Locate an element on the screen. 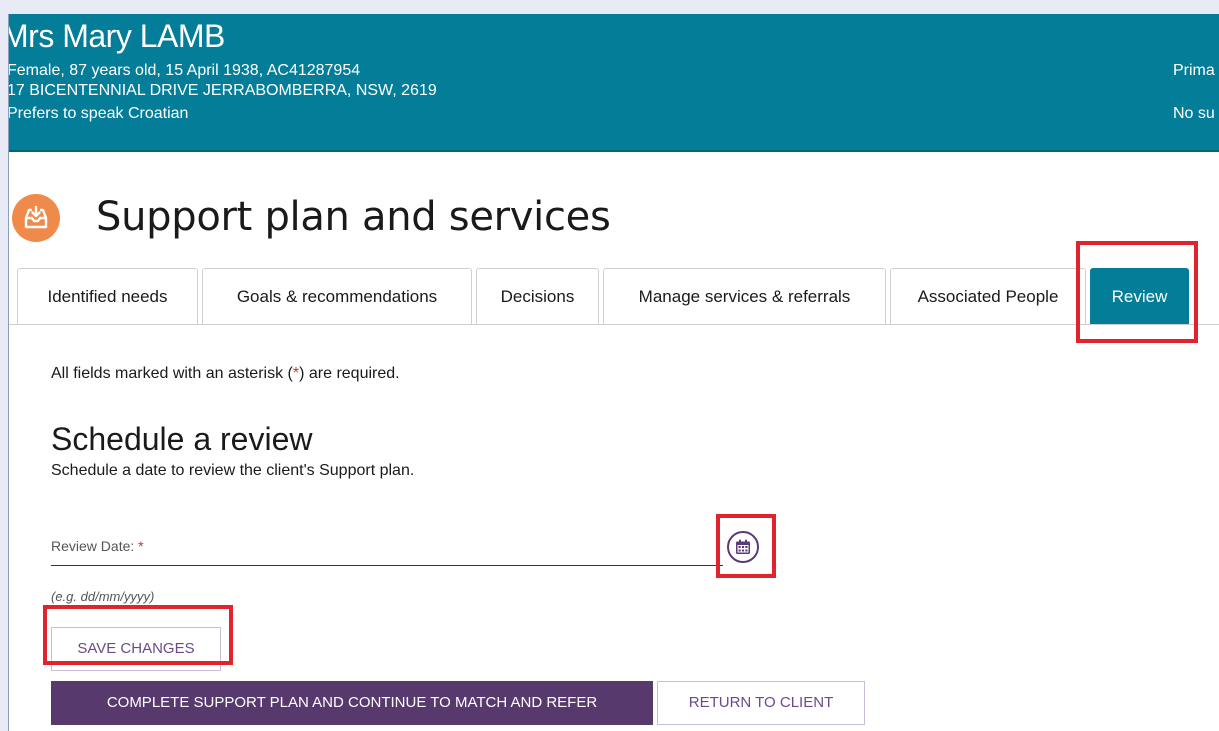  calendar-icon is located at coordinates (743, 546).